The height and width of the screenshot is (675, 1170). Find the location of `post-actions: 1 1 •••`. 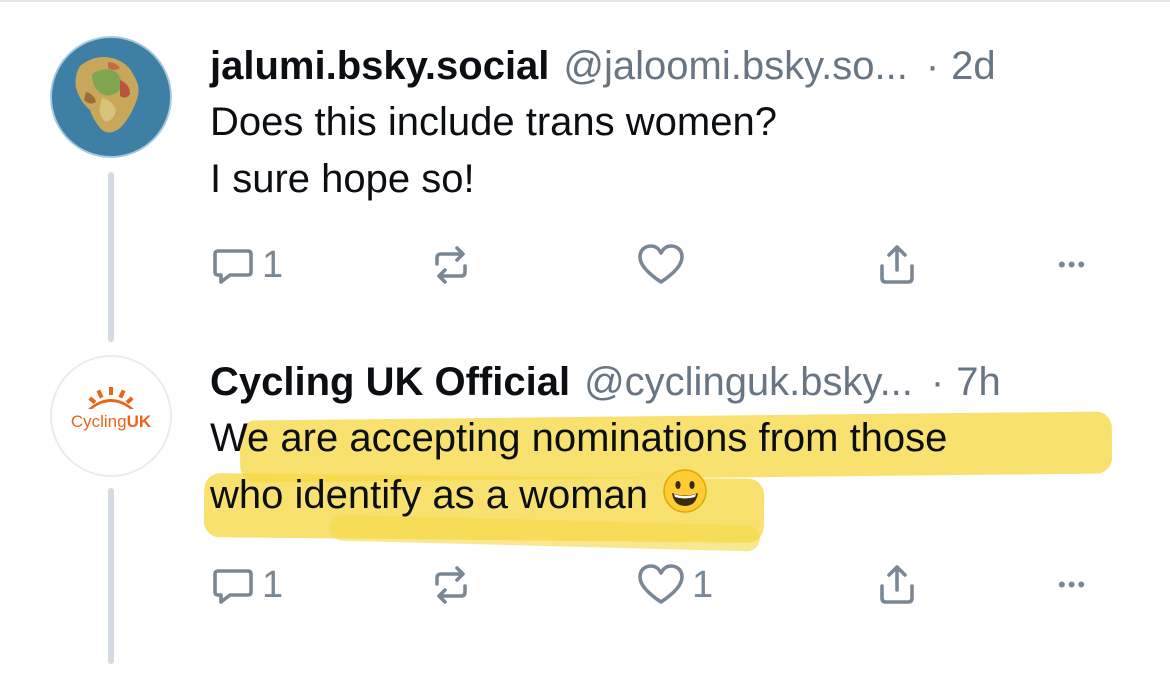

post-actions: 1 1 ••• is located at coordinates (660, 585).